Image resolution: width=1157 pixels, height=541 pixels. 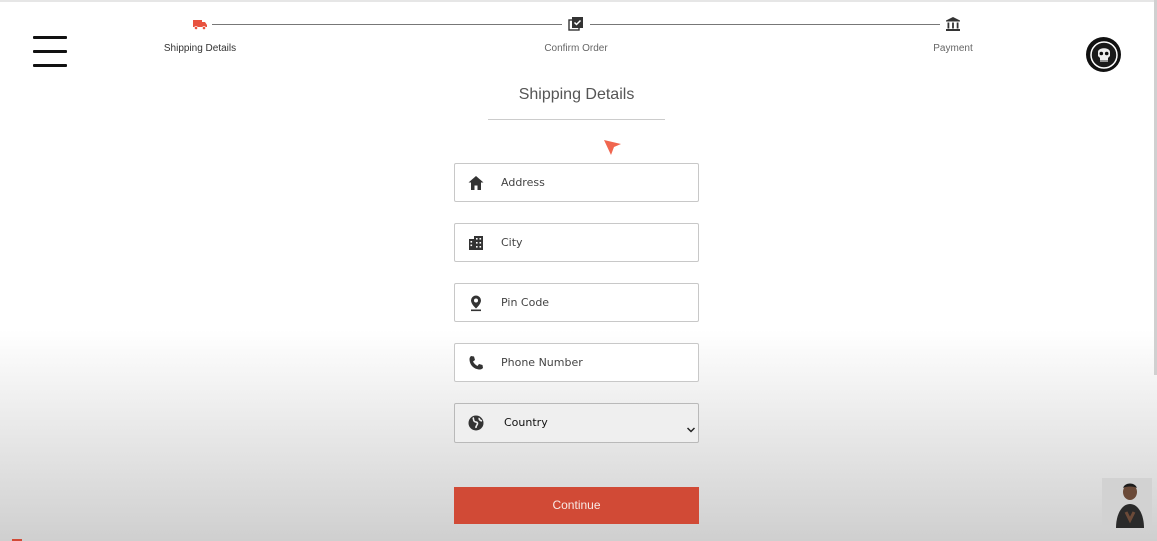 What do you see at coordinates (200, 24) in the screenshot?
I see `truck-icon` at bounding box center [200, 24].